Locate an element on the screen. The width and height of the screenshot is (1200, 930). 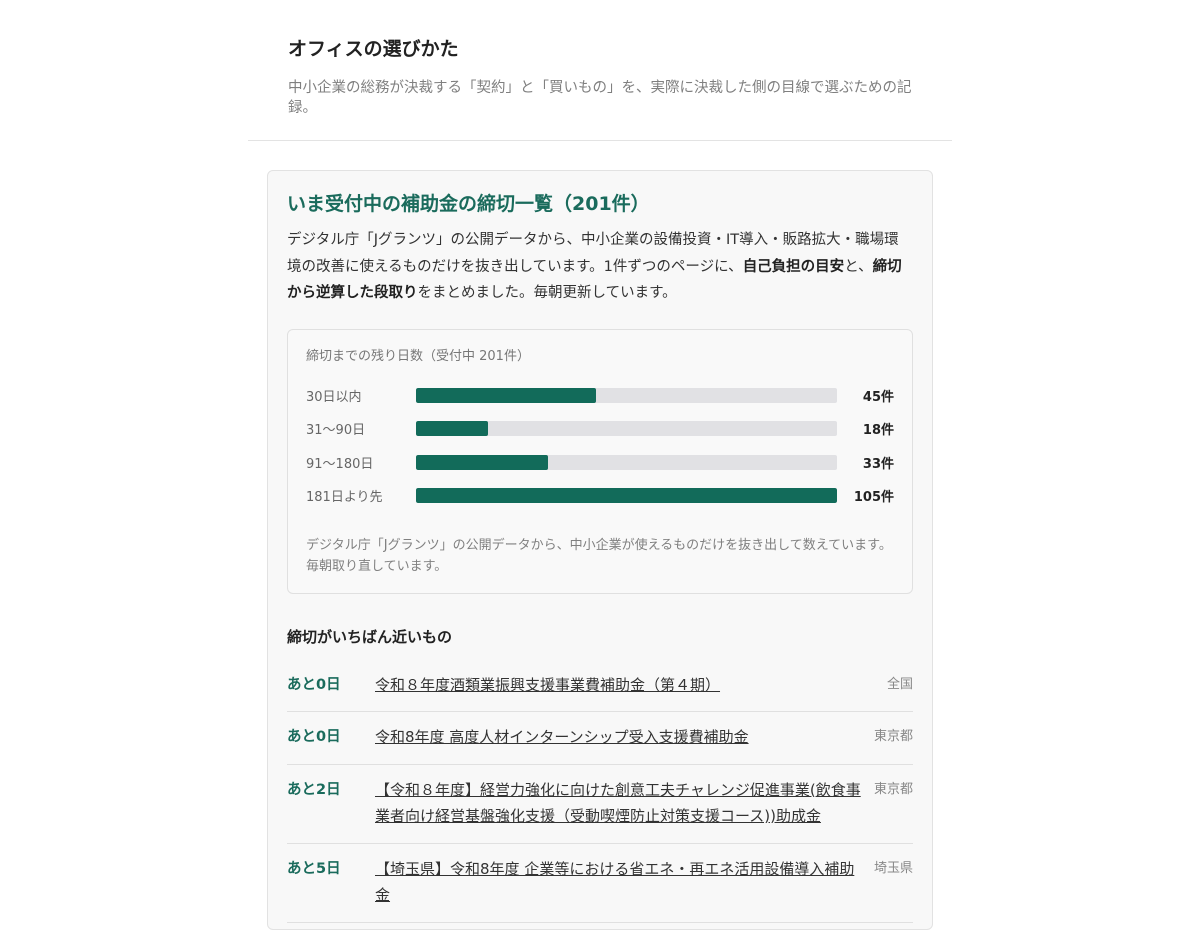
region-label: 全国 is located at coordinates (899, 684).